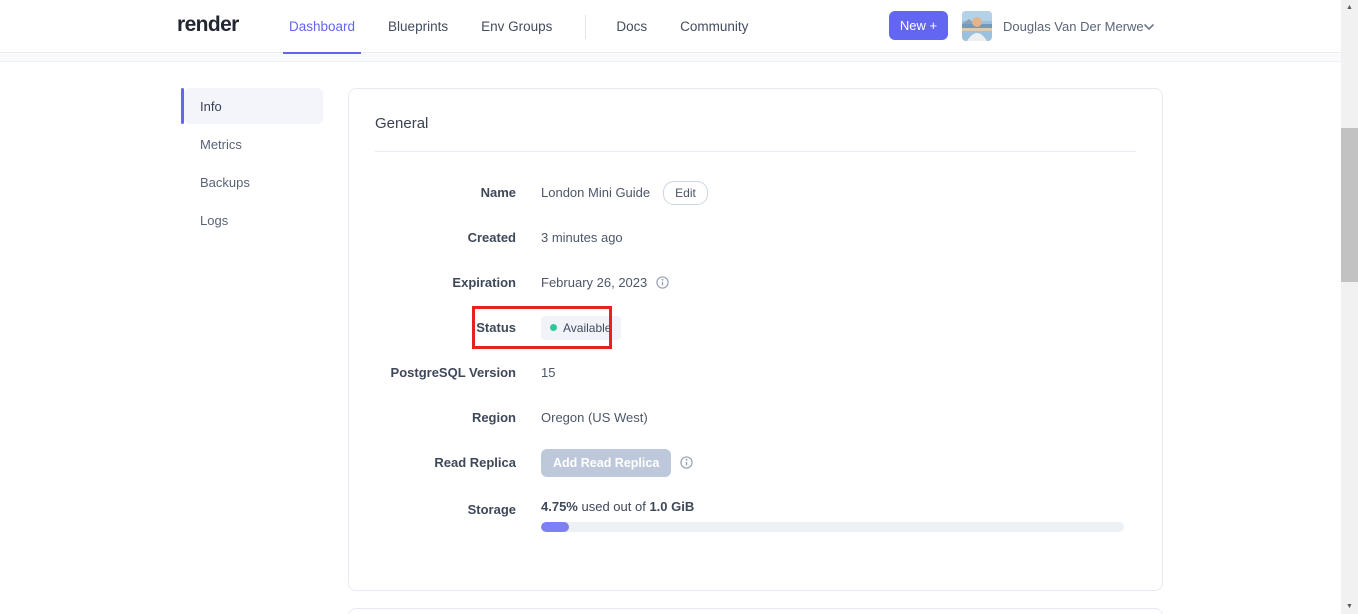 The width and height of the screenshot is (1358, 614). What do you see at coordinates (832, 506) in the screenshot?
I see `storage-usage-text: 4.75% used out of 1.0 GiB` at bounding box center [832, 506].